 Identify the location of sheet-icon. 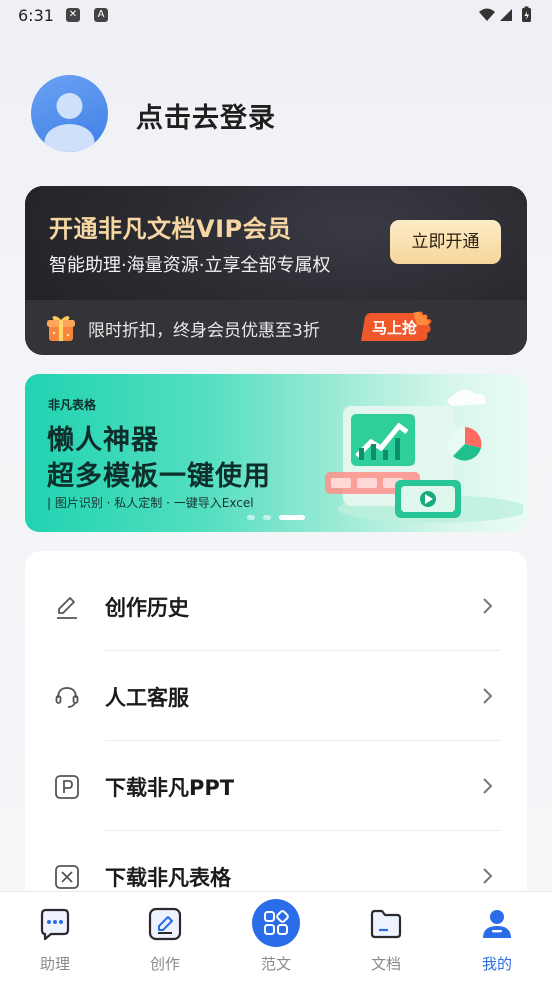
(67, 877).